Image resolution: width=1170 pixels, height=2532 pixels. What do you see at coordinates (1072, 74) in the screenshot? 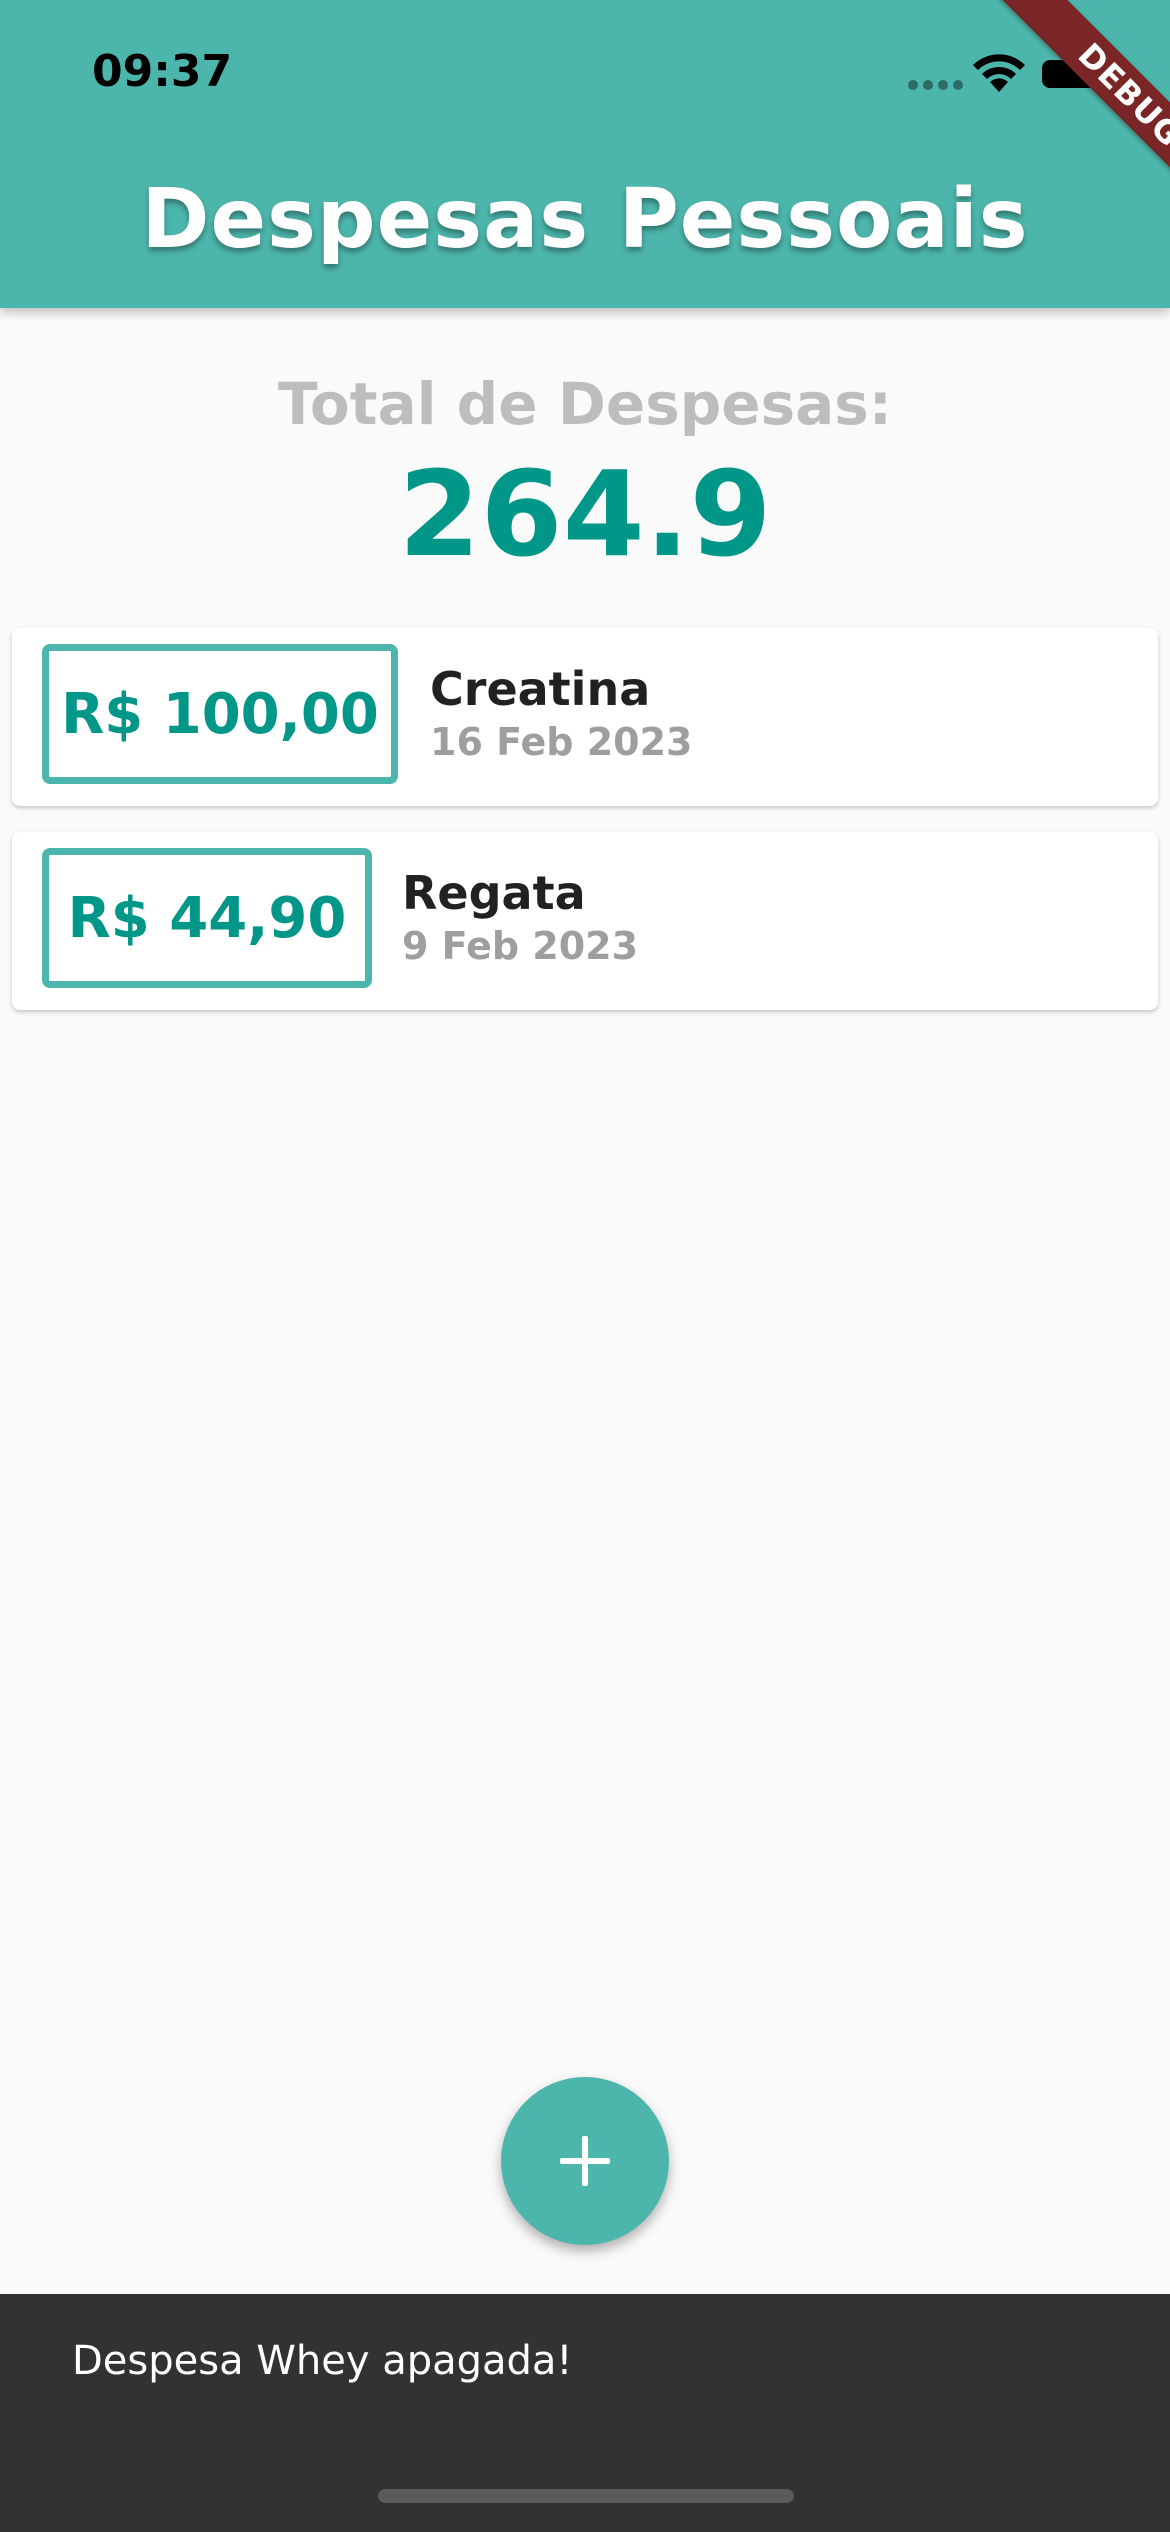
I see `battery-icon` at bounding box center [1072, 74].